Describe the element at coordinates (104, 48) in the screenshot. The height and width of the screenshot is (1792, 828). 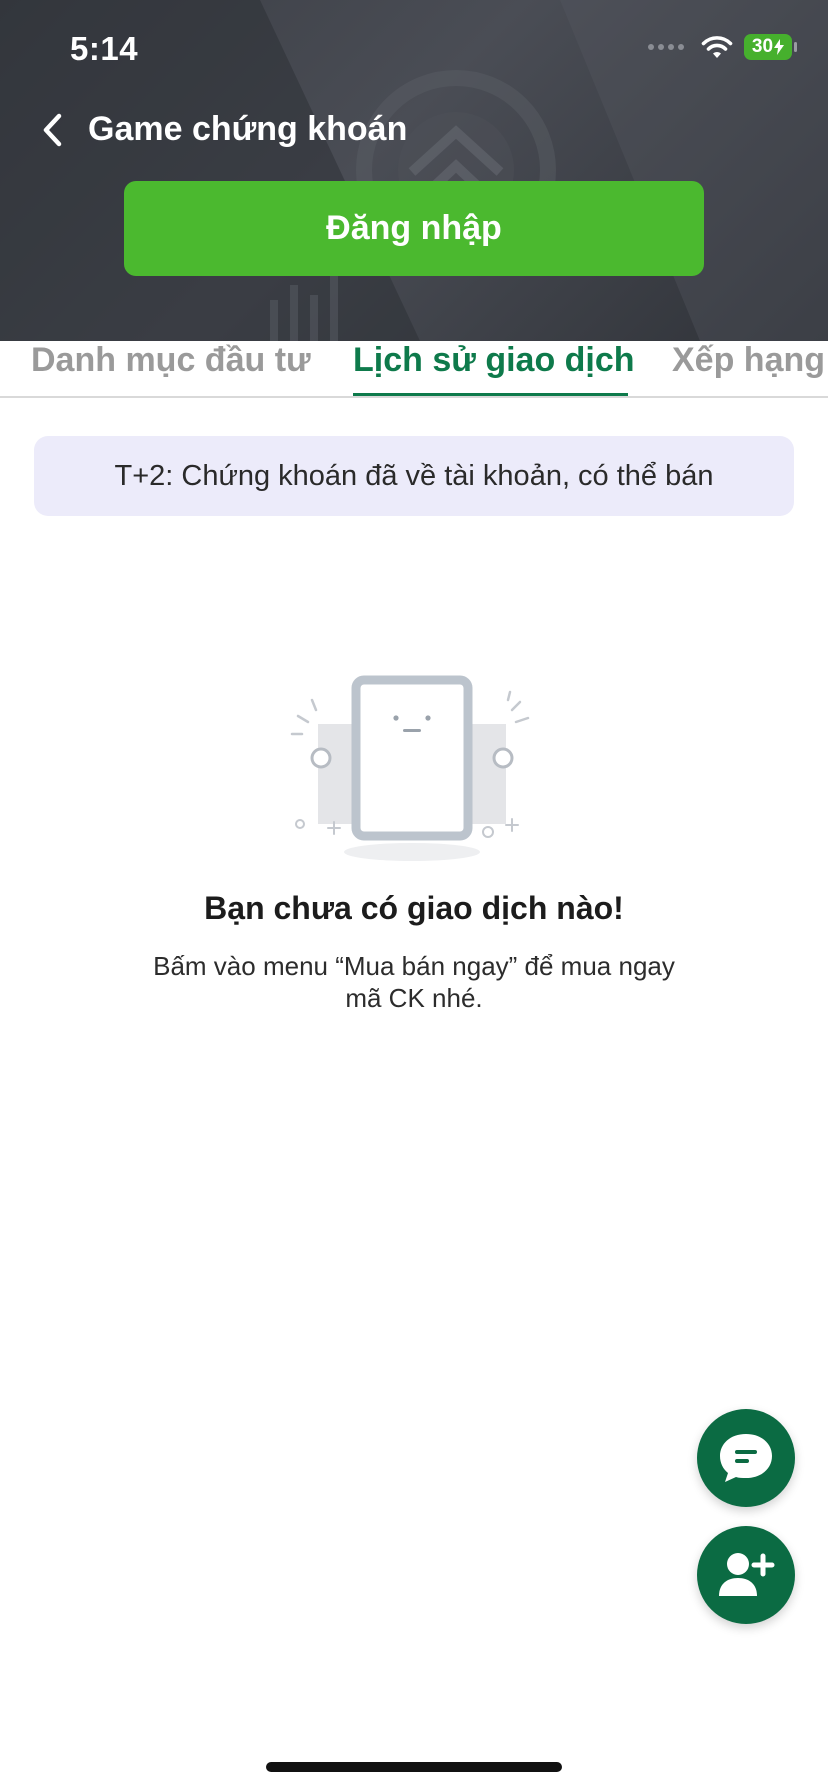
I see `status-time: 5:14` at that location.